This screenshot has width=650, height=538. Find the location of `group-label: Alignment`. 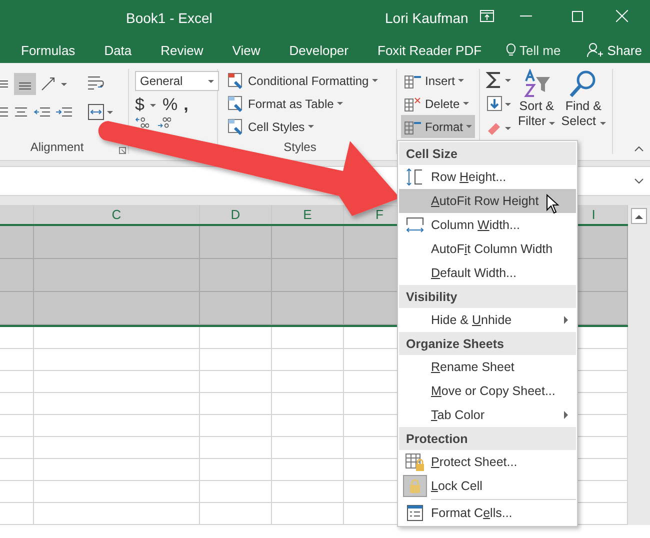

group-label: Alignment is located at coordinates (57, 147).